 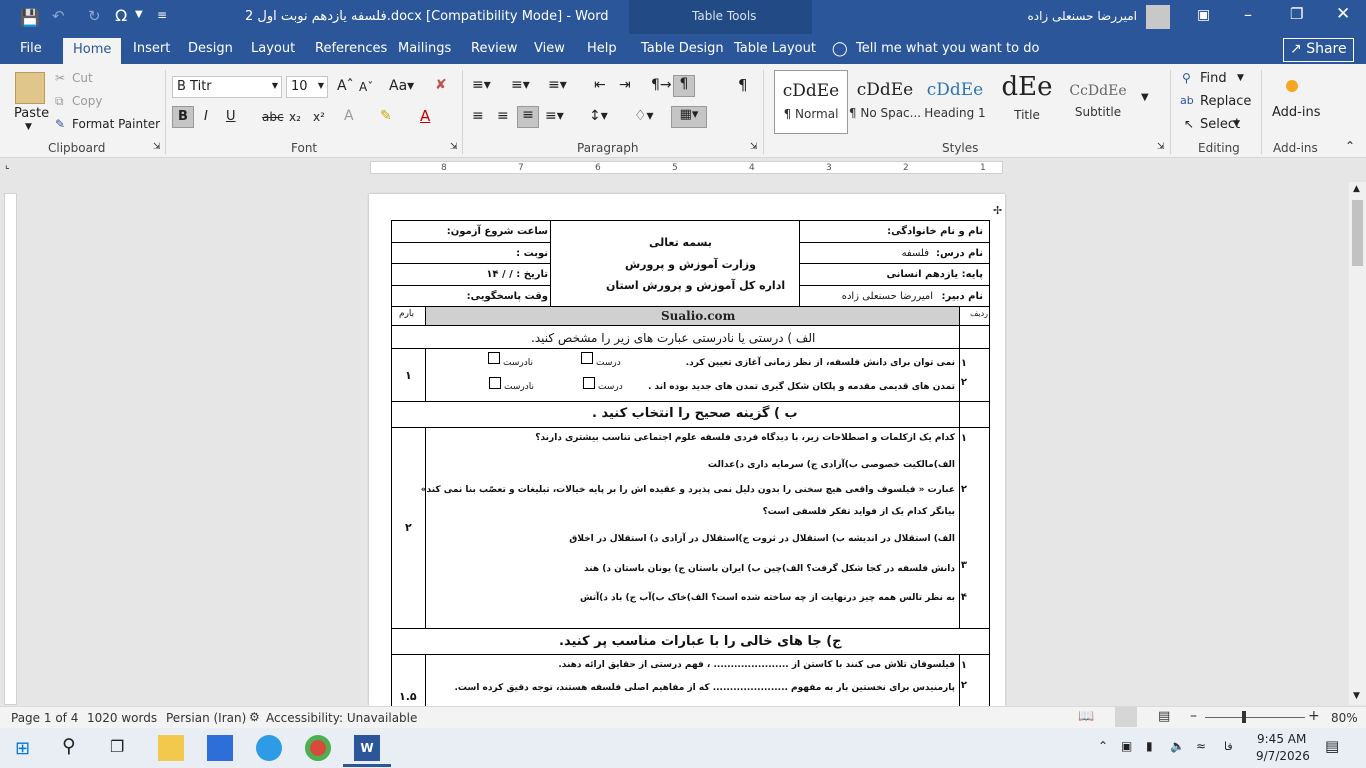 I want to click on ribbon-display-icon: ▣, so click(x=1203, y=15).